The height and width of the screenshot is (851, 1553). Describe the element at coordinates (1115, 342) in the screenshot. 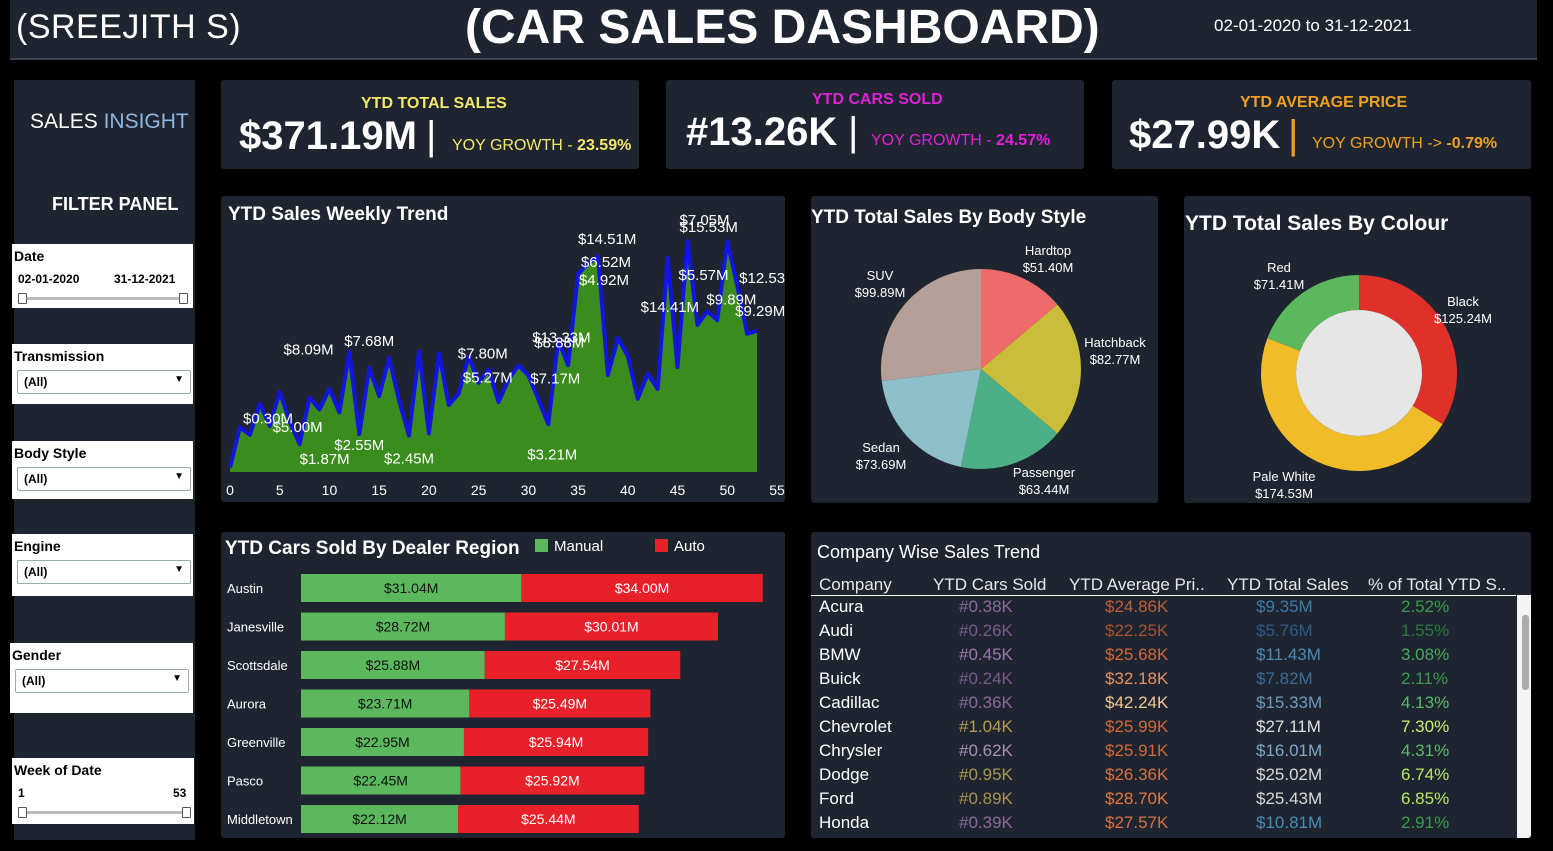

I see `pie-category-label: Hatchback` at that location.